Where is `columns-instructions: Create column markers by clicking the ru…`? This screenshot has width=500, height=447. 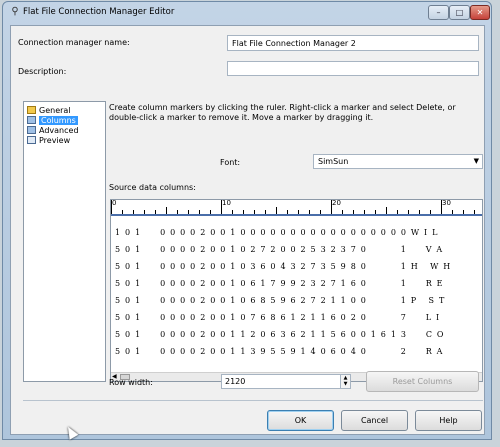
columns-instructions: Create column markers by clicking the ru… is located at coordinates (282, 112).